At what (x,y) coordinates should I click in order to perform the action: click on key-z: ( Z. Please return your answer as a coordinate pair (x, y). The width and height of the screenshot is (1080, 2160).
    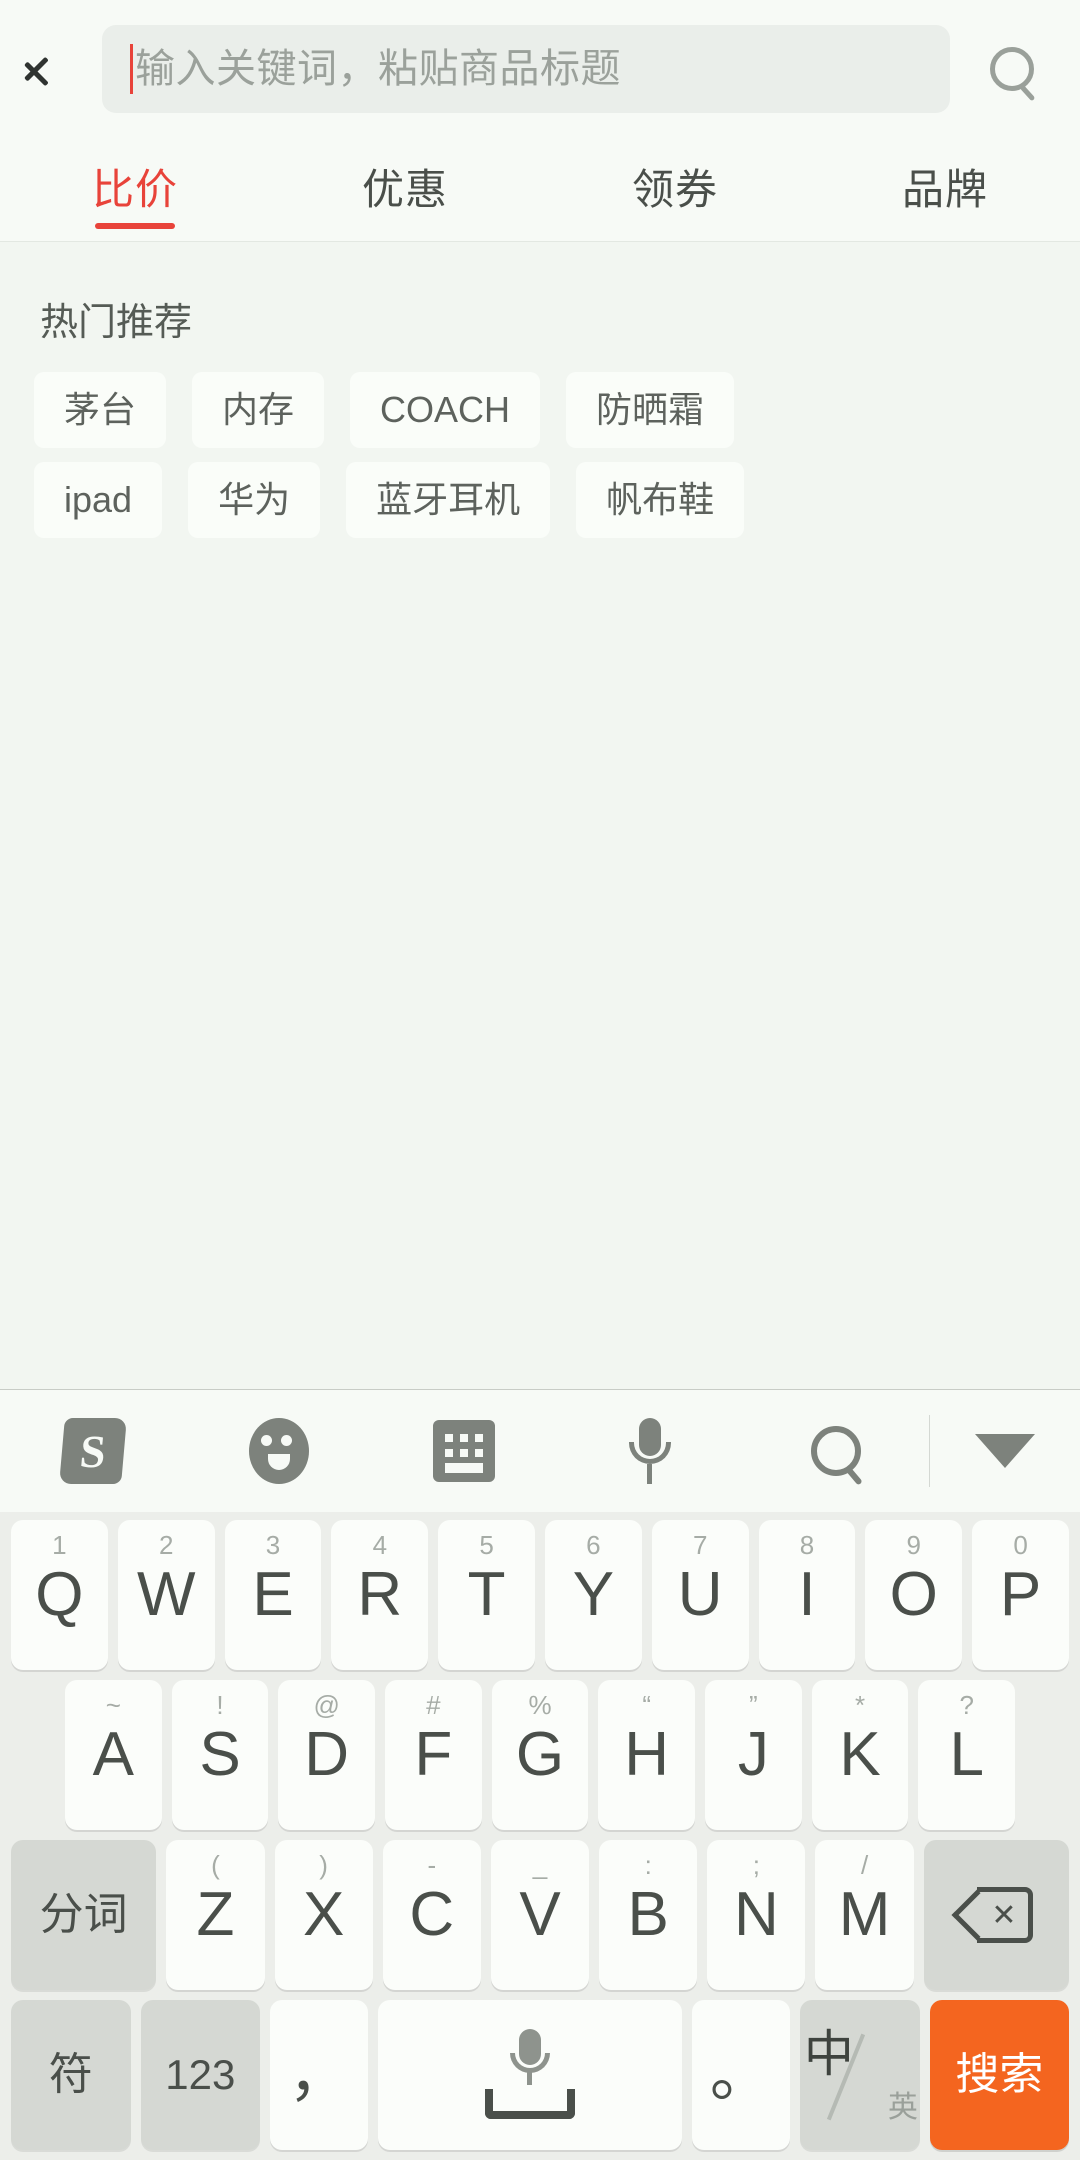
    Looking at the image, I should click on (215, 1915).